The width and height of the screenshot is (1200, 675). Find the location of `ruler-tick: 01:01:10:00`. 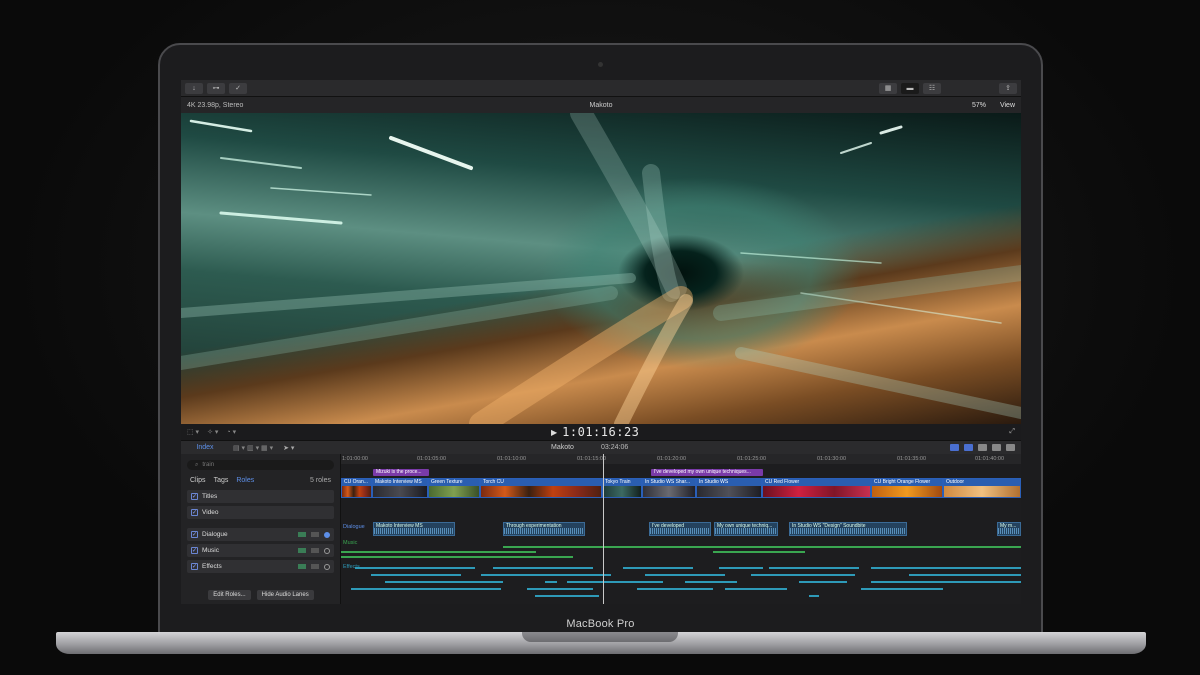

ruler-tick: 01:01:10:00 is located at coordinates (512, 459).